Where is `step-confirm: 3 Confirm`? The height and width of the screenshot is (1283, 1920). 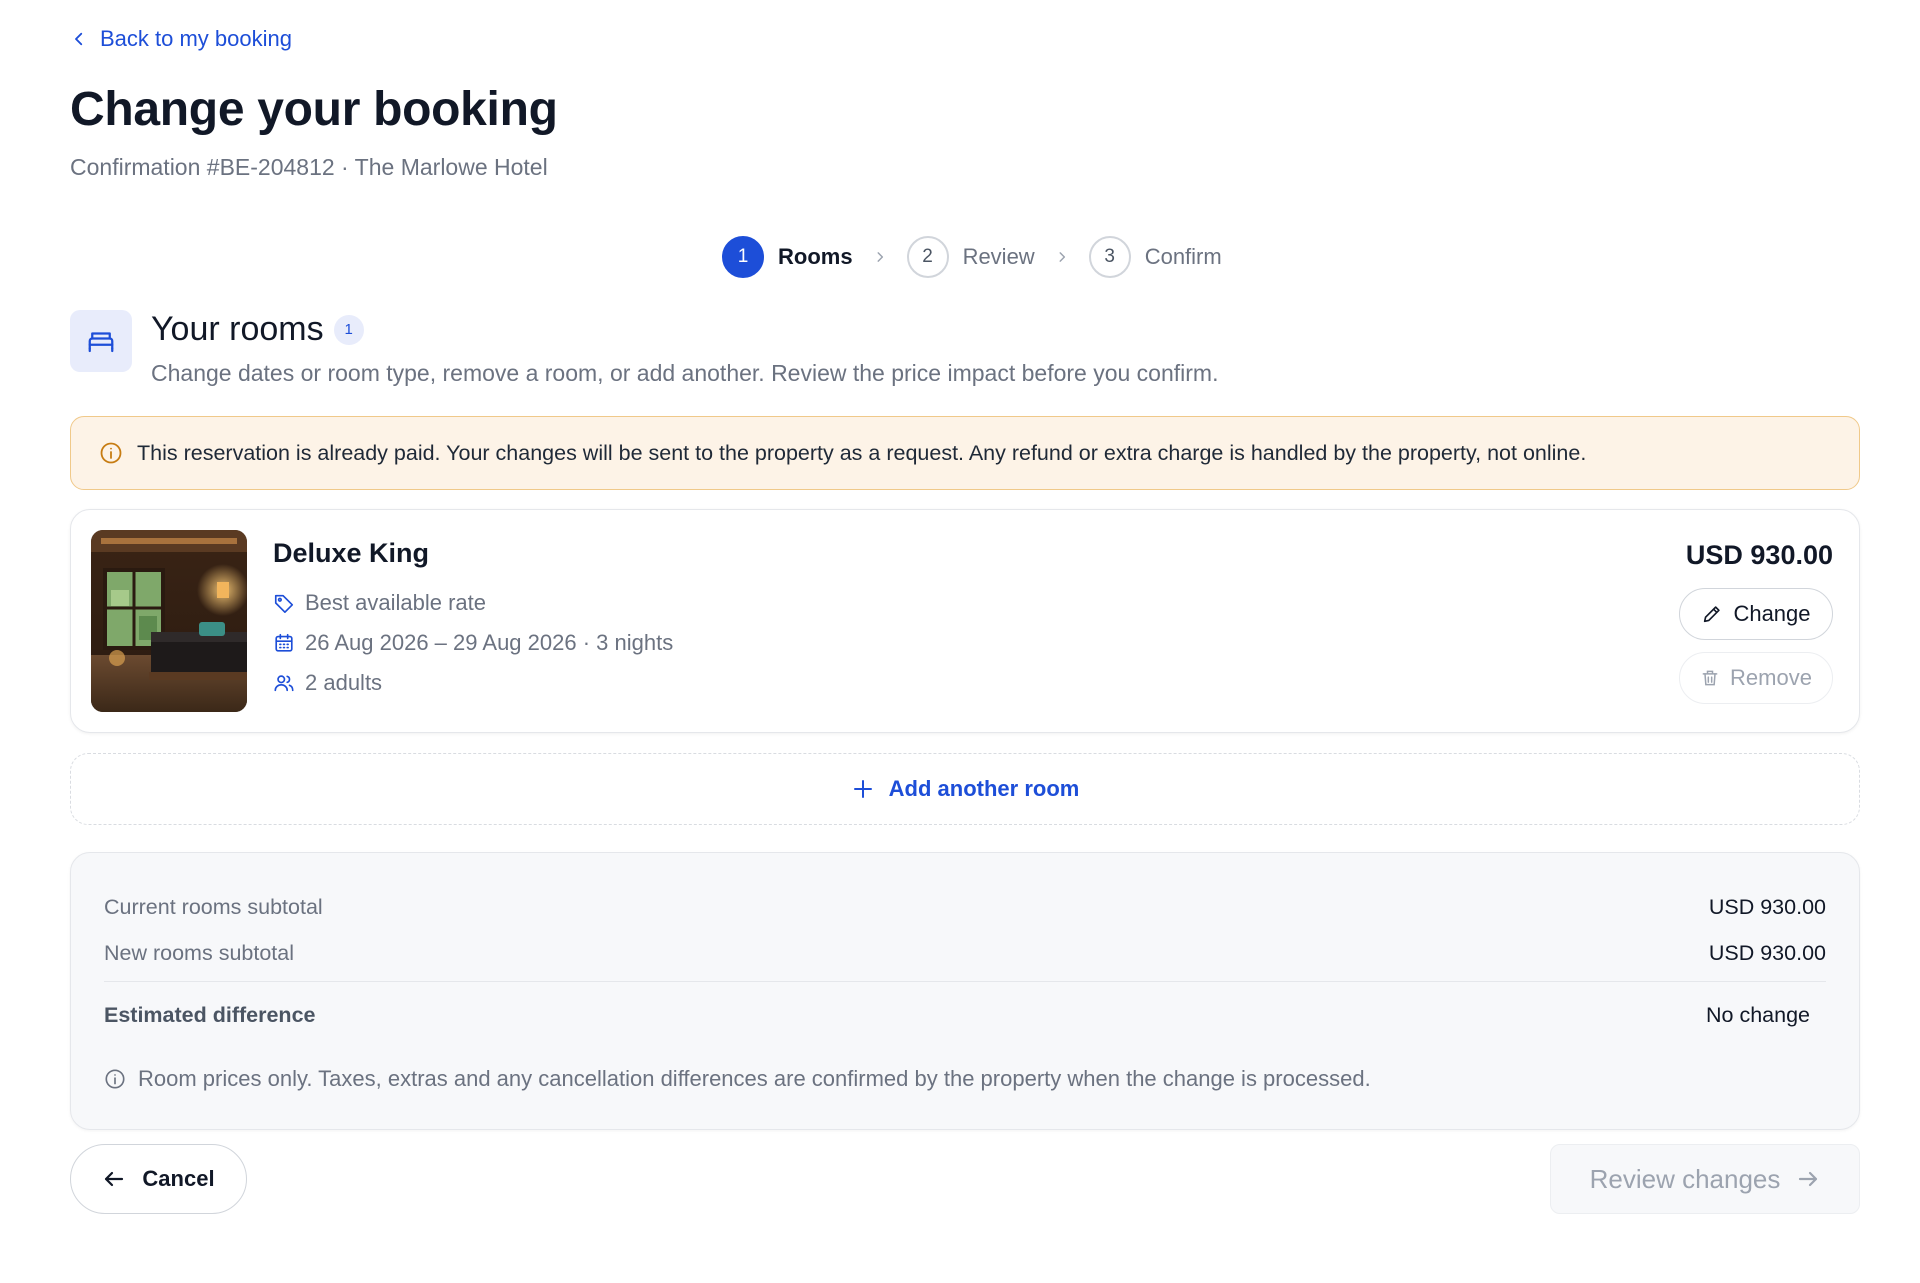
step-confirm: 3 Confirm is located at coordinates (1155, 257).